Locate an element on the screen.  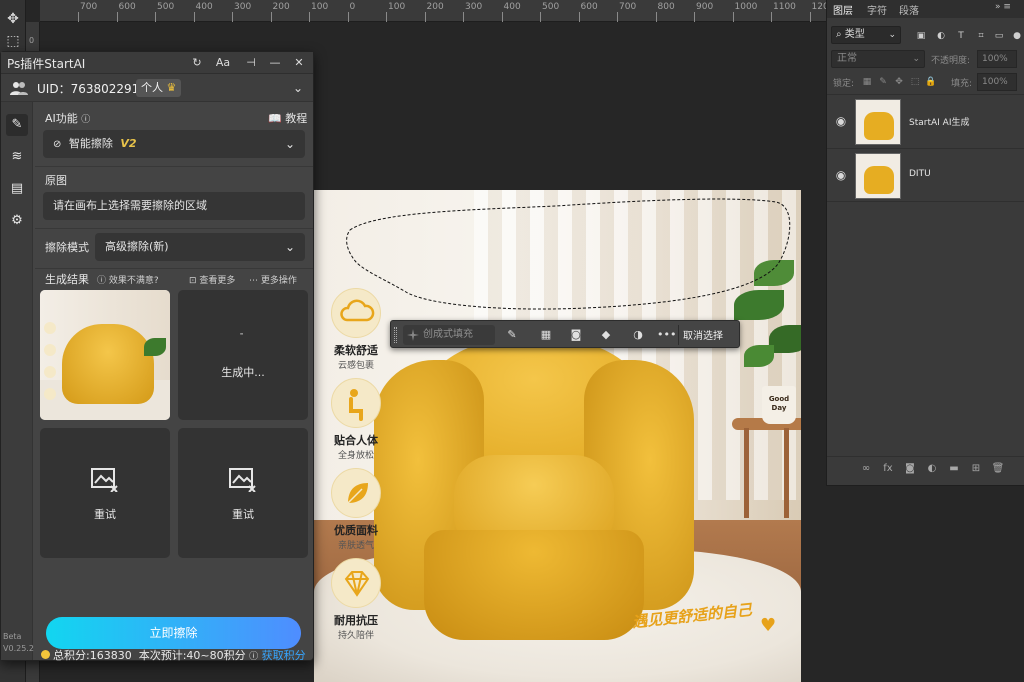
ruler-tick: 300 is located at coordinates (474, 7).